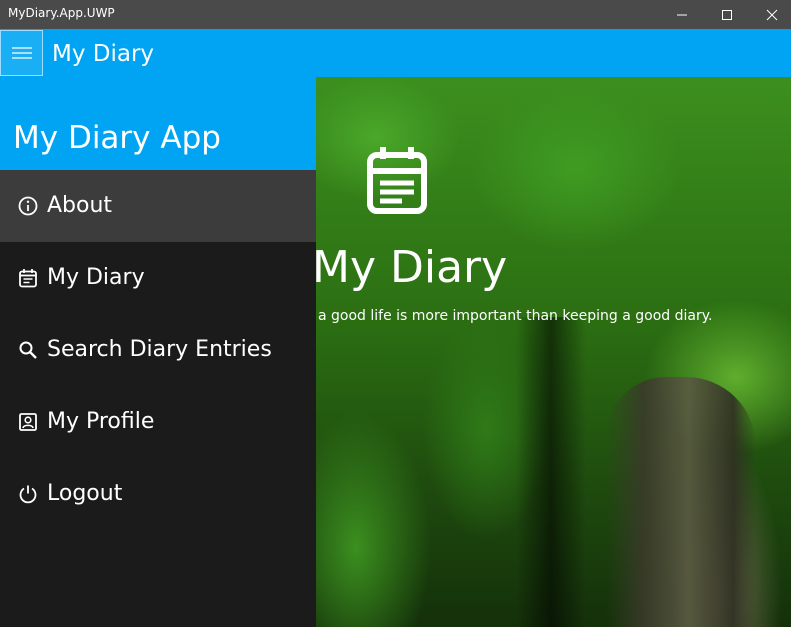 This screenshot has width=791, height=627. Describe the element at coordinates (28, 494) in the screenshot. I see `power-icon` at that location.